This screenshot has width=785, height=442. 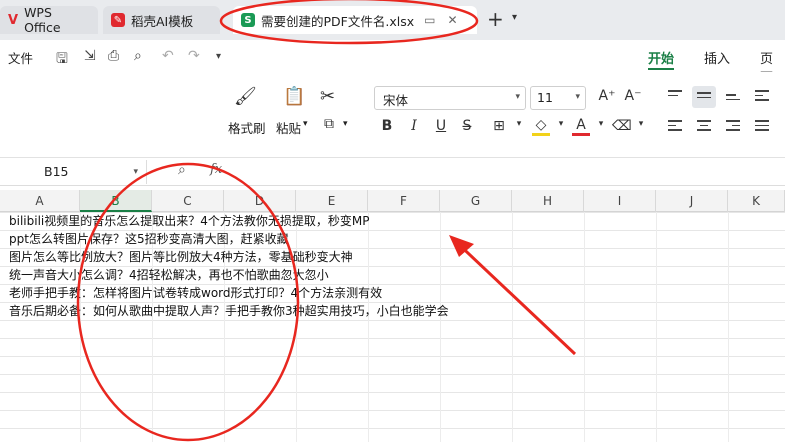 What do you see at coordinates (692, 201) in the screenshot?
I see `column-header-j: J` at bounding box center [692, 201].